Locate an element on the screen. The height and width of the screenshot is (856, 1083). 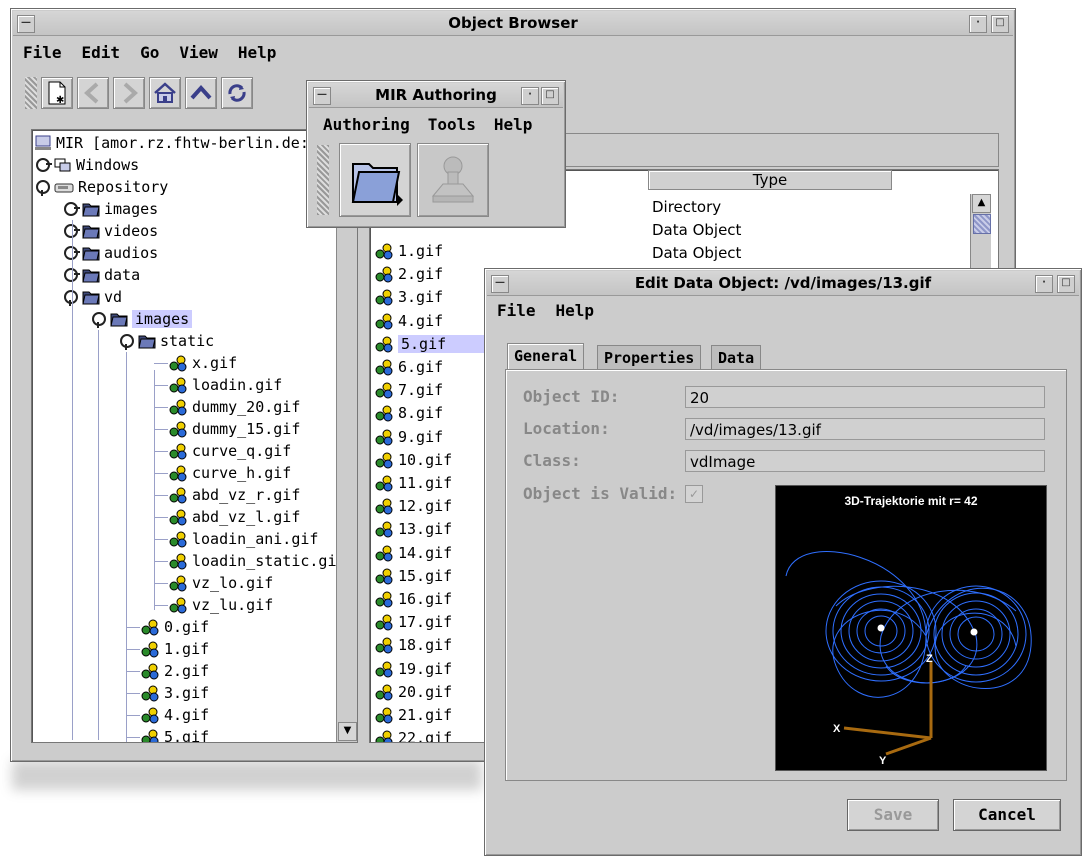
tree-file-item: 0.gif is located at coordinates (174, 627).